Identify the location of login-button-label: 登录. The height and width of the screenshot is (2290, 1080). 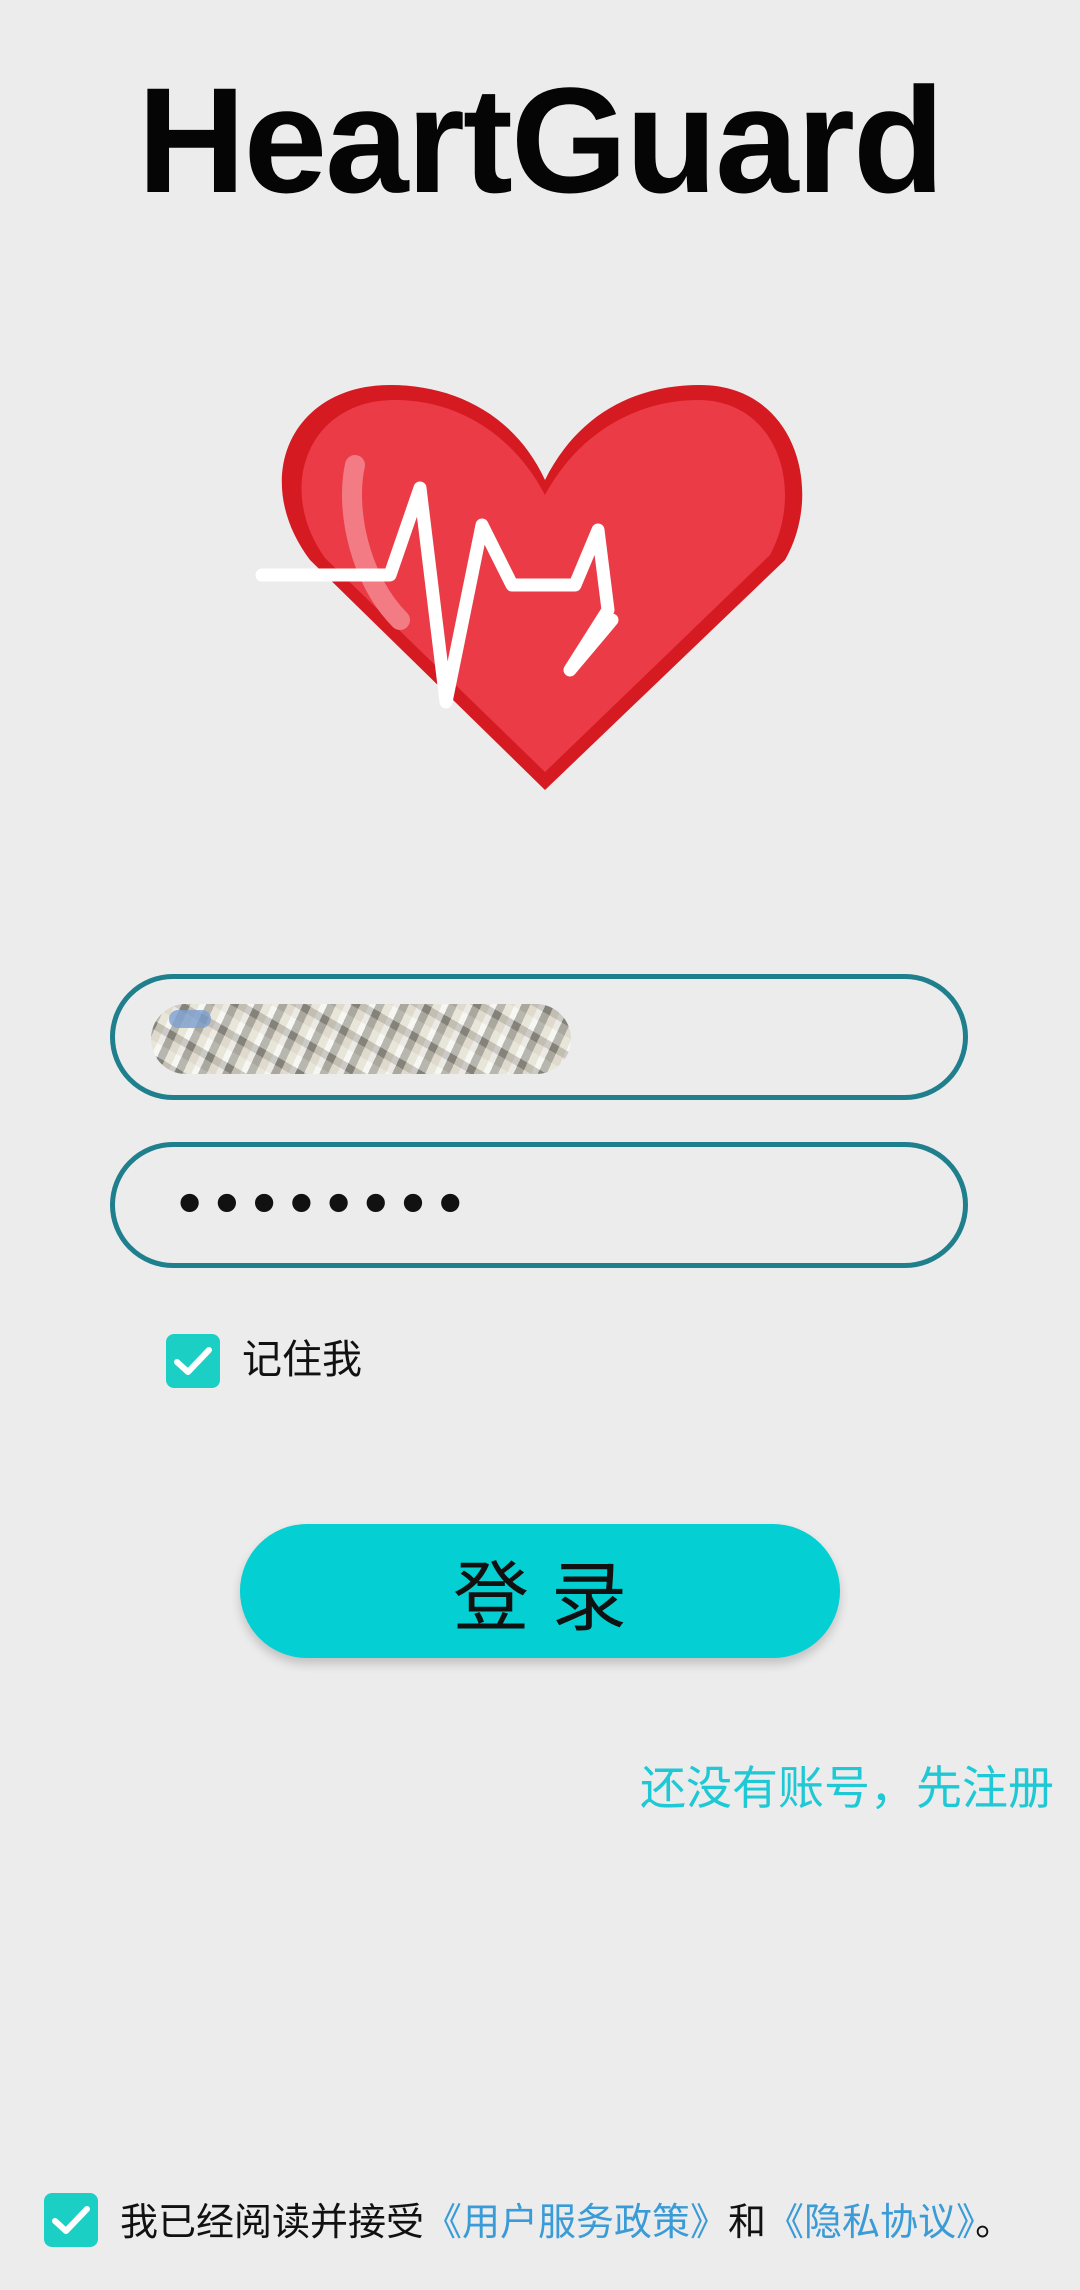
(551, 1597).